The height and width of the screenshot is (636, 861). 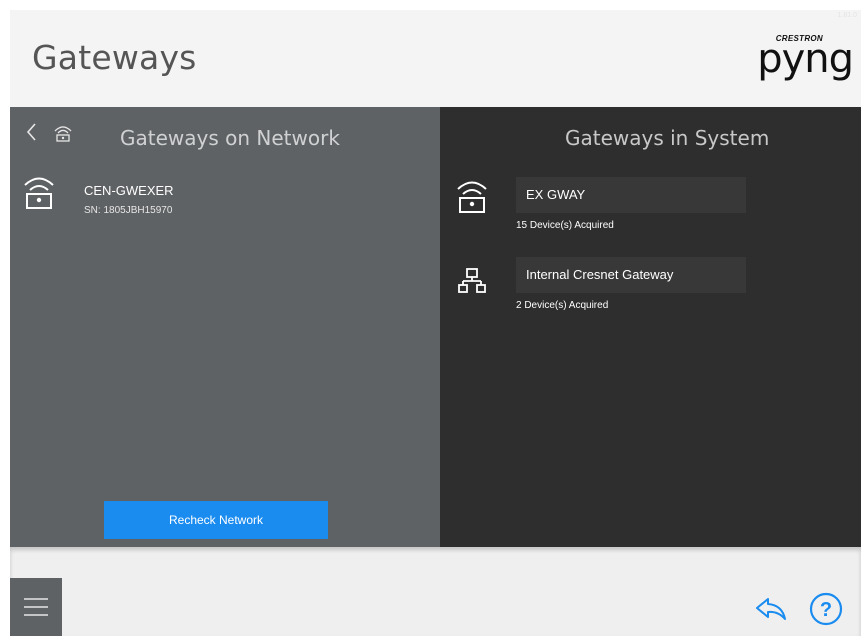 I want to click on logo-word: pyng, so click(x=805, y=59).